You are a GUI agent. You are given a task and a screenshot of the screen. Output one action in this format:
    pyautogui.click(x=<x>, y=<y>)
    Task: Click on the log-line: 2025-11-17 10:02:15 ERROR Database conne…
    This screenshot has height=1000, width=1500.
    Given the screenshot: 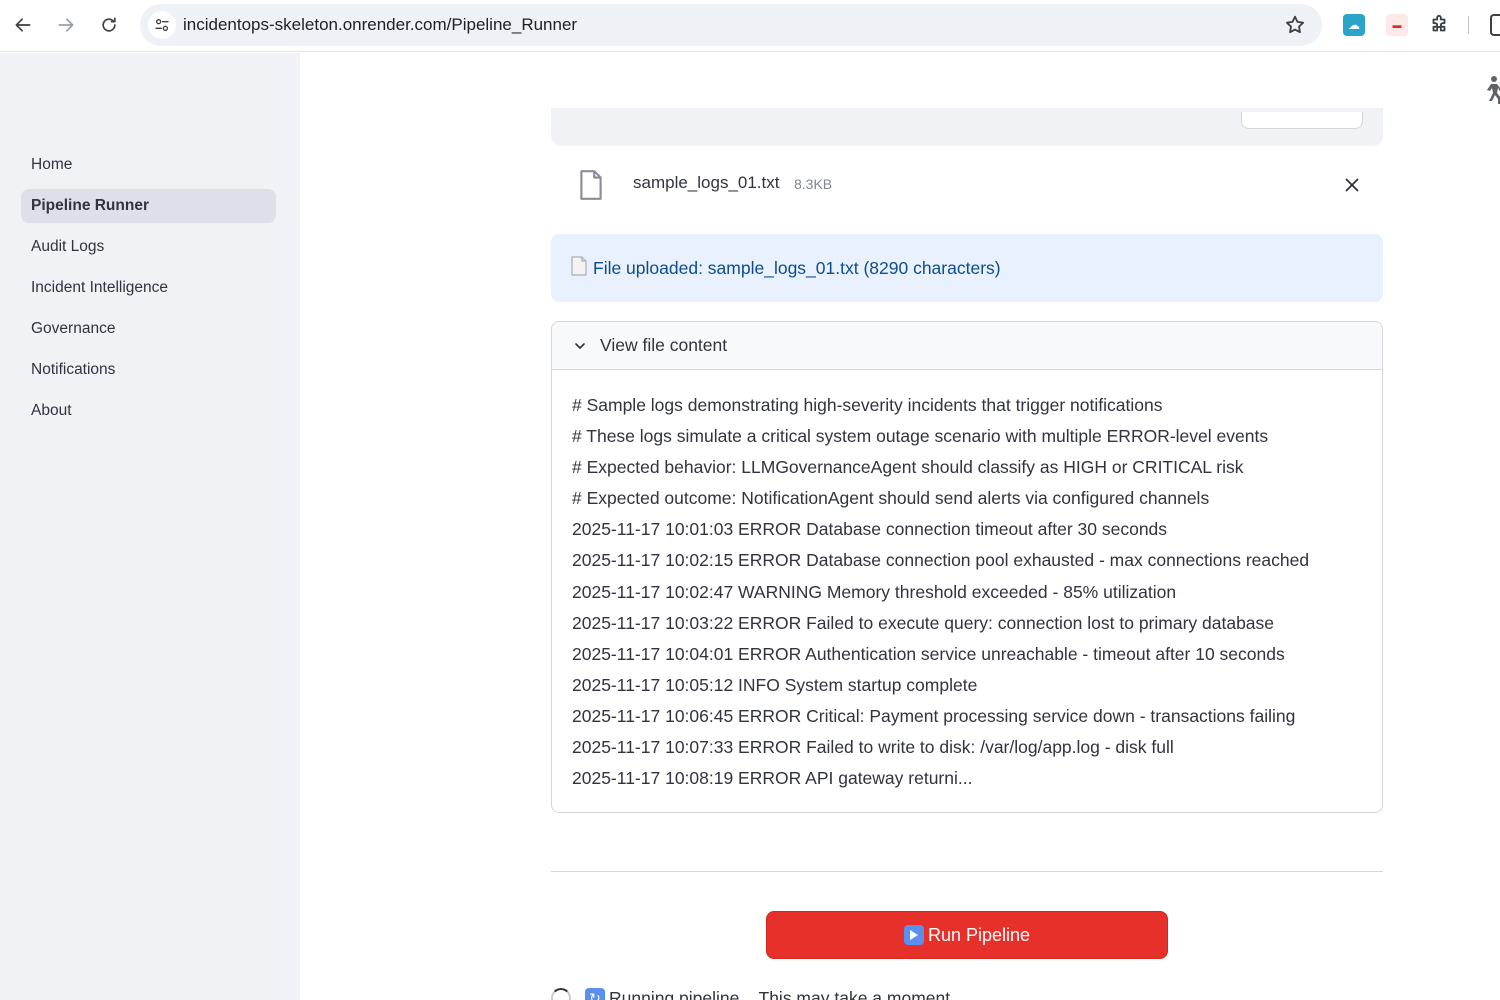 What is the action you would take?
    pyautogui.click(x=941, y=560)
    